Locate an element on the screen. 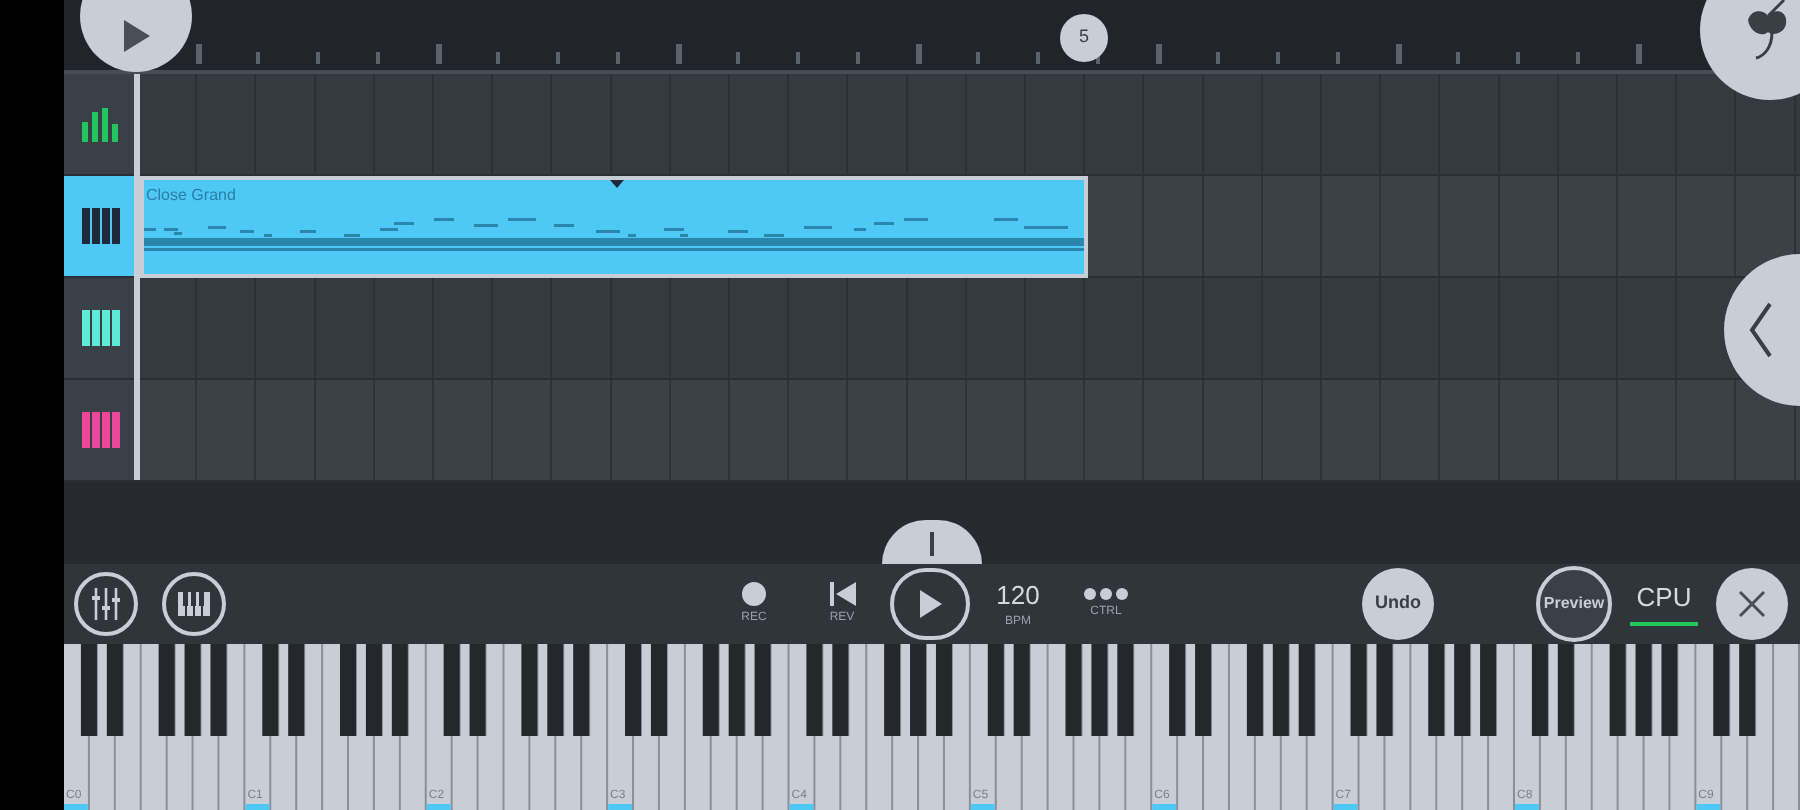 The width and height of the screenshot is (1800, 810). play-button is located at coordinates (930, 604).